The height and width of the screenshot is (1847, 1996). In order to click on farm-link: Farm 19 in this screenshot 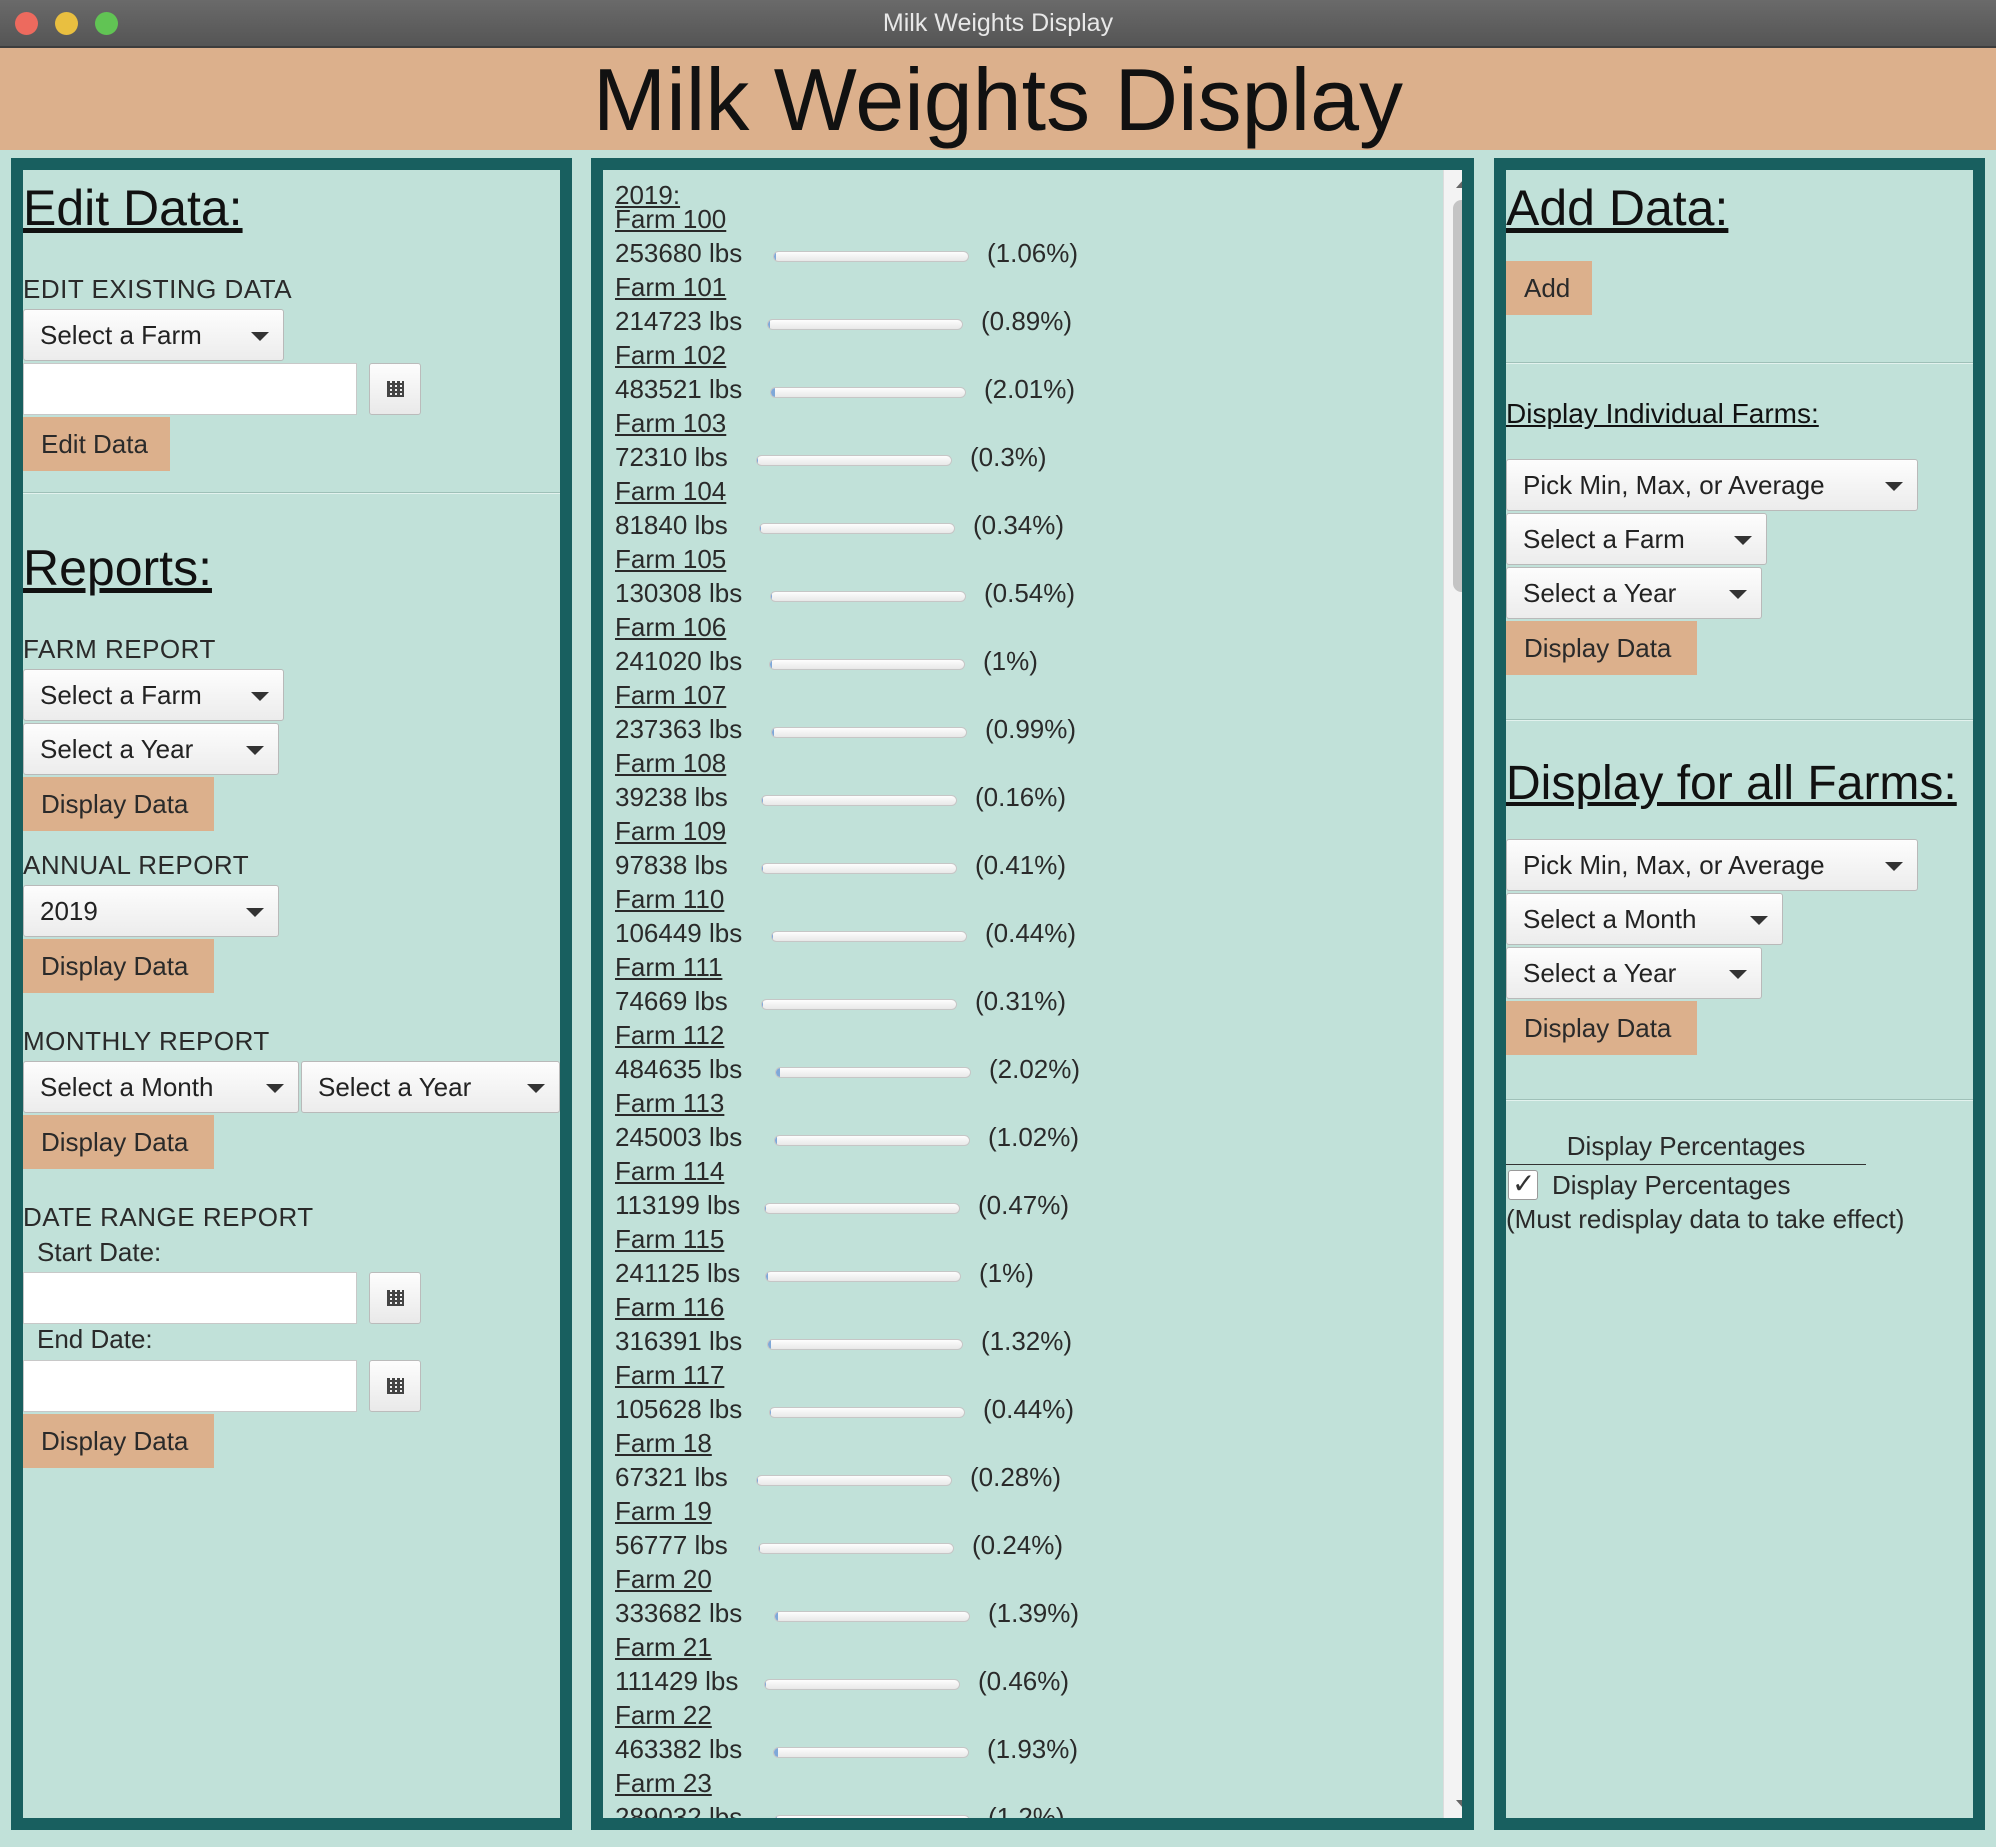, I will do `click(663, 1511)`.